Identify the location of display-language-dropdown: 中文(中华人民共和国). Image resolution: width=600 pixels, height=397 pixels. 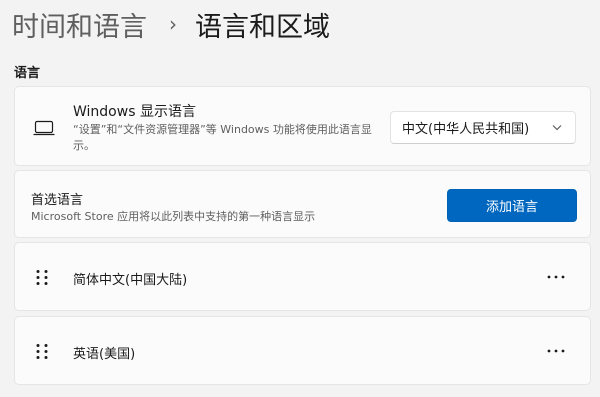
(483, 127).